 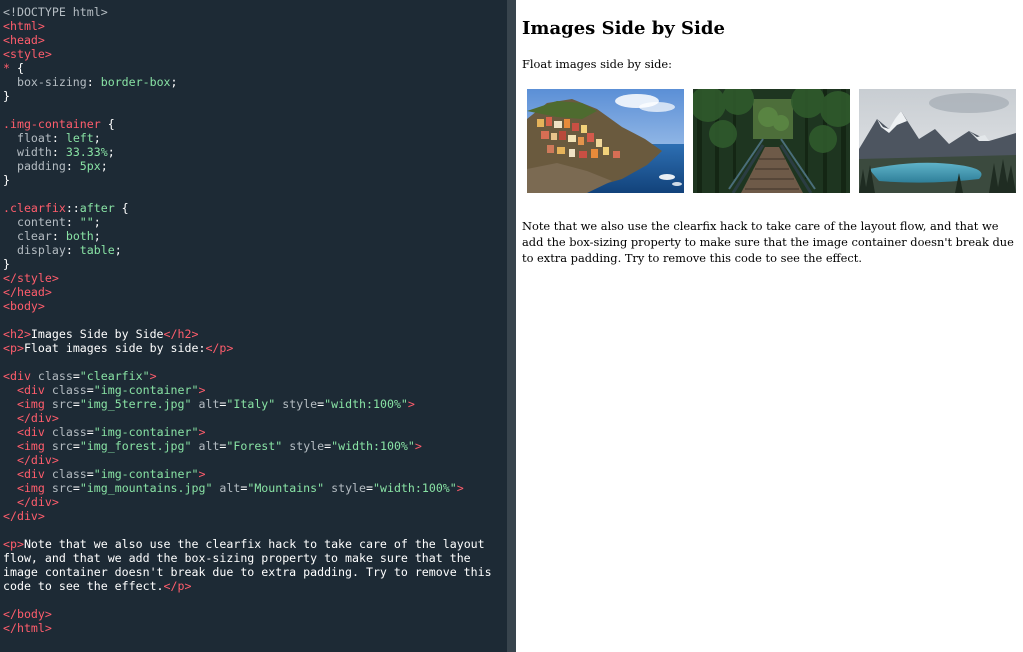 I want to click on code-token: ::, so click(x=72, y=208).